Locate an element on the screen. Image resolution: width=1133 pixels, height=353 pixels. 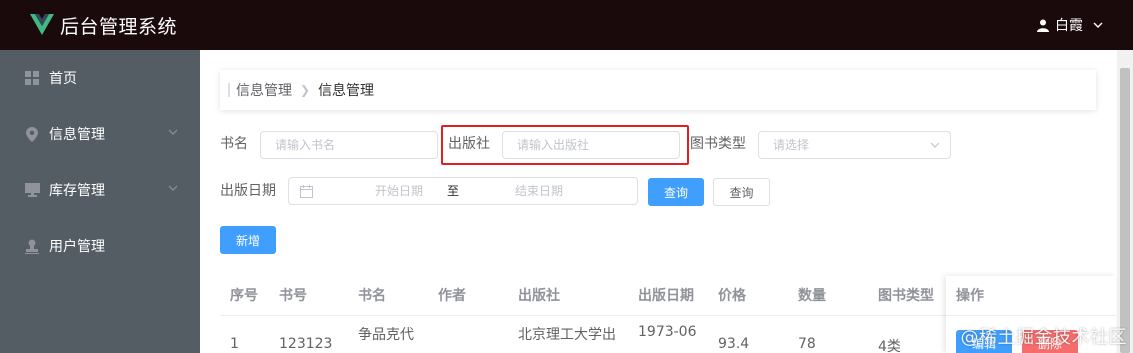
date-end-input: 结束日期 is located at coordinates (539, 191).